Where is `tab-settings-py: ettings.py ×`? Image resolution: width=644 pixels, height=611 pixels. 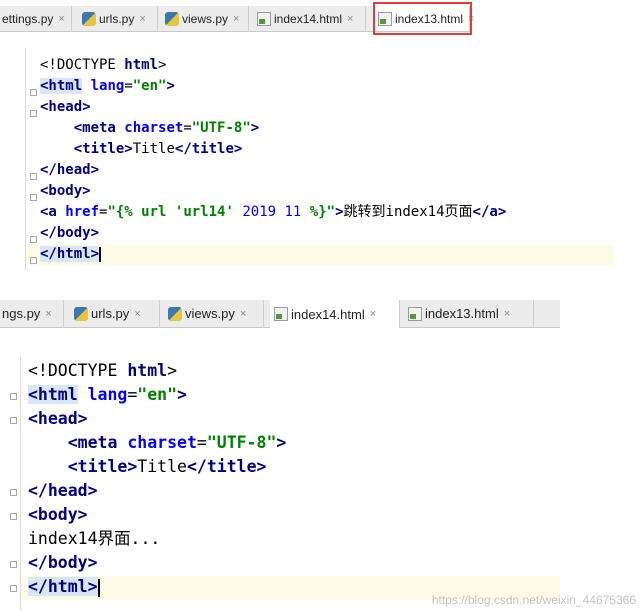 tab-settings-py: ettings.py × is located at coordinates (36, 18).